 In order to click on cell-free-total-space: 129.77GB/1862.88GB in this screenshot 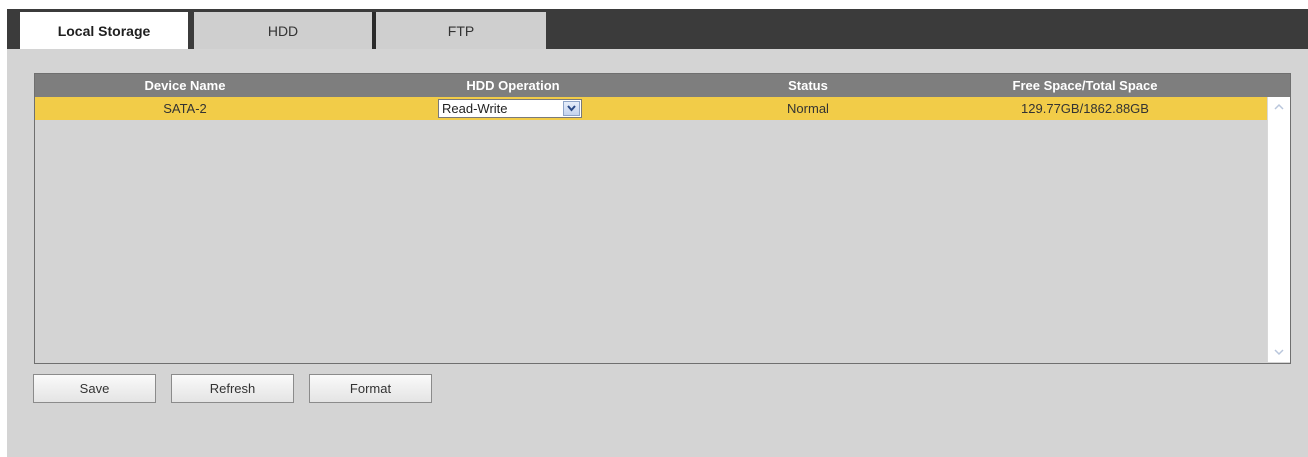, I will do `click(1085, 108)`.